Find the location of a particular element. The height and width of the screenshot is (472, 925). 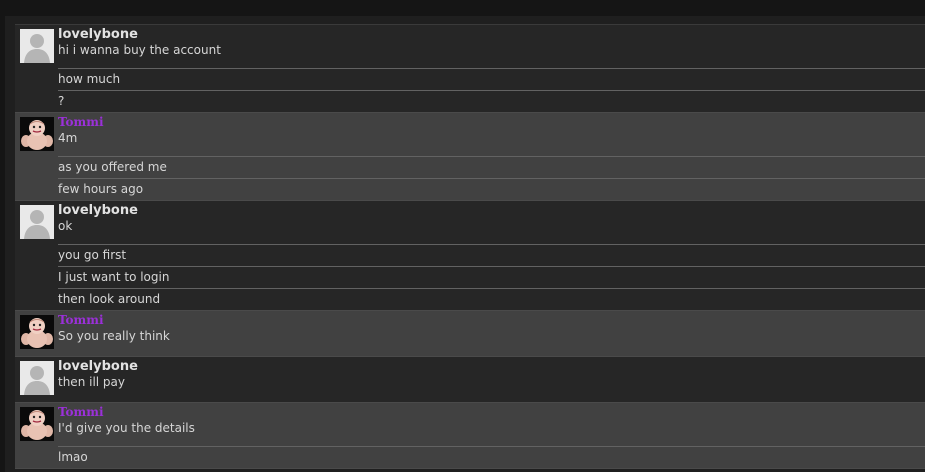

message-group: Tommi So you really think is located at coordinates (470, 334).